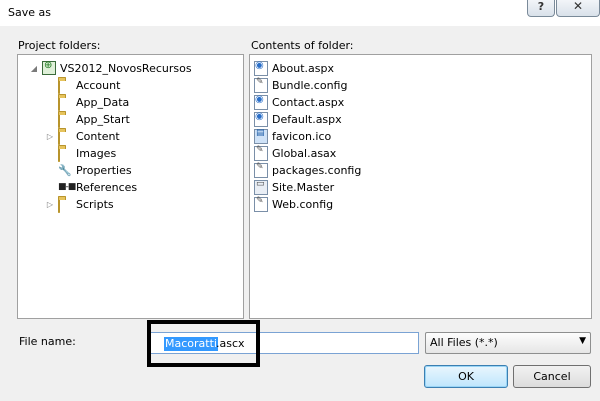 The image size is (600, 401). What do you see at coordinates (303, 68) in the screenshot?
I see `file-label: About.aspx` at bounding box center [303, 68].